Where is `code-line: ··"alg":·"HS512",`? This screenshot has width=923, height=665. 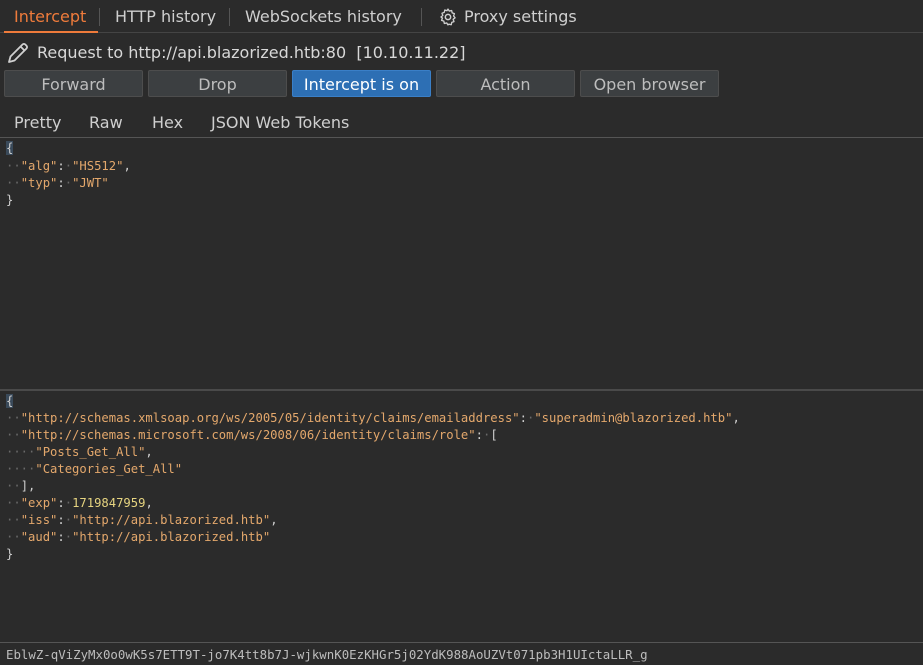
code-line: ··"alg":·"HS512", is located at coordinates (68, 166).